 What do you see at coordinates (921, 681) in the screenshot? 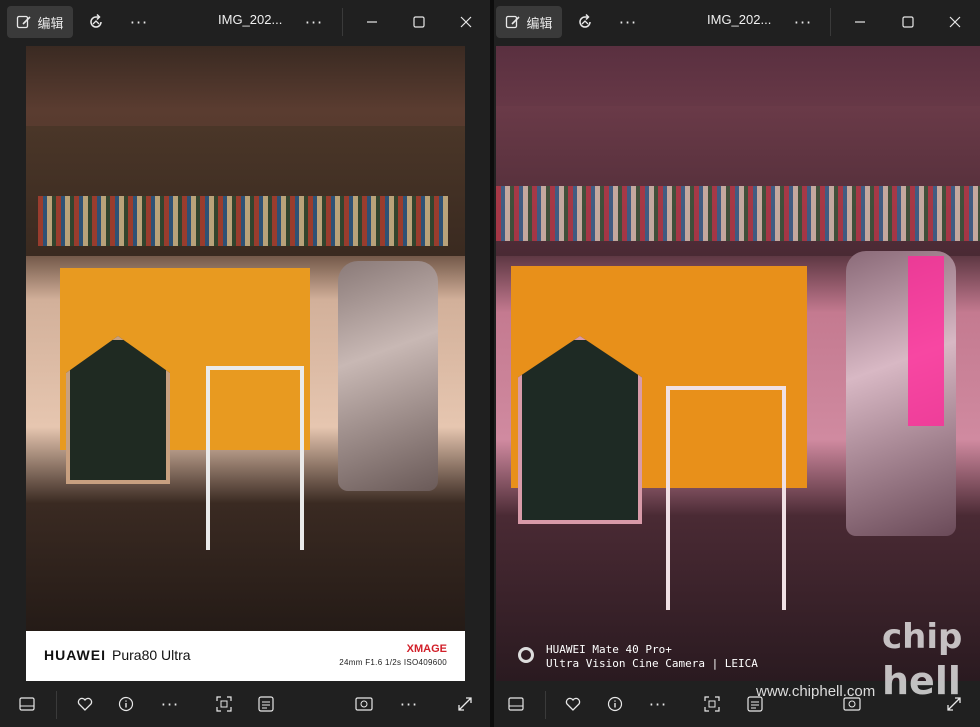
I see `svg-text: hell` at bounding box center [921, 681].